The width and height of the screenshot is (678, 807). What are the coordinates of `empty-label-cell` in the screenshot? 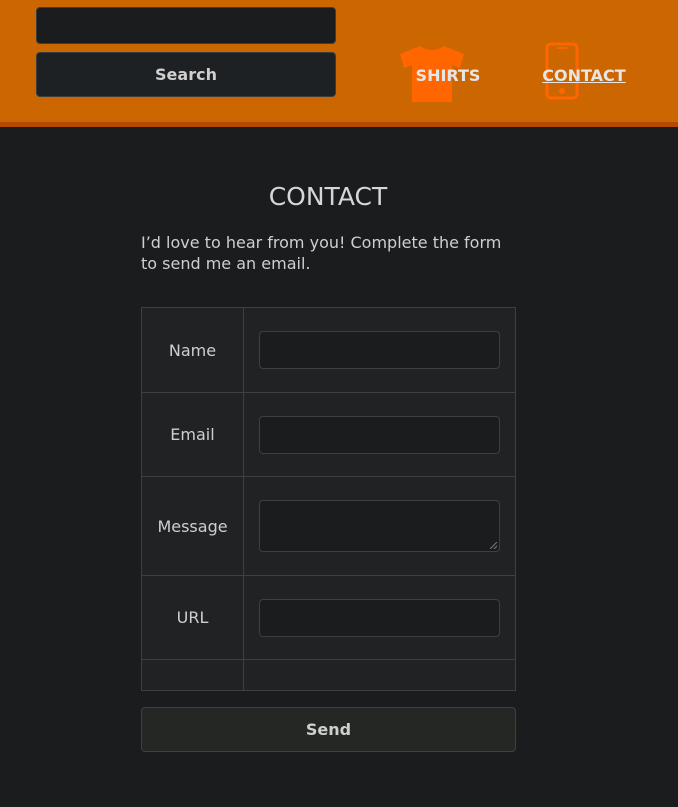 It's located at (193, 675).